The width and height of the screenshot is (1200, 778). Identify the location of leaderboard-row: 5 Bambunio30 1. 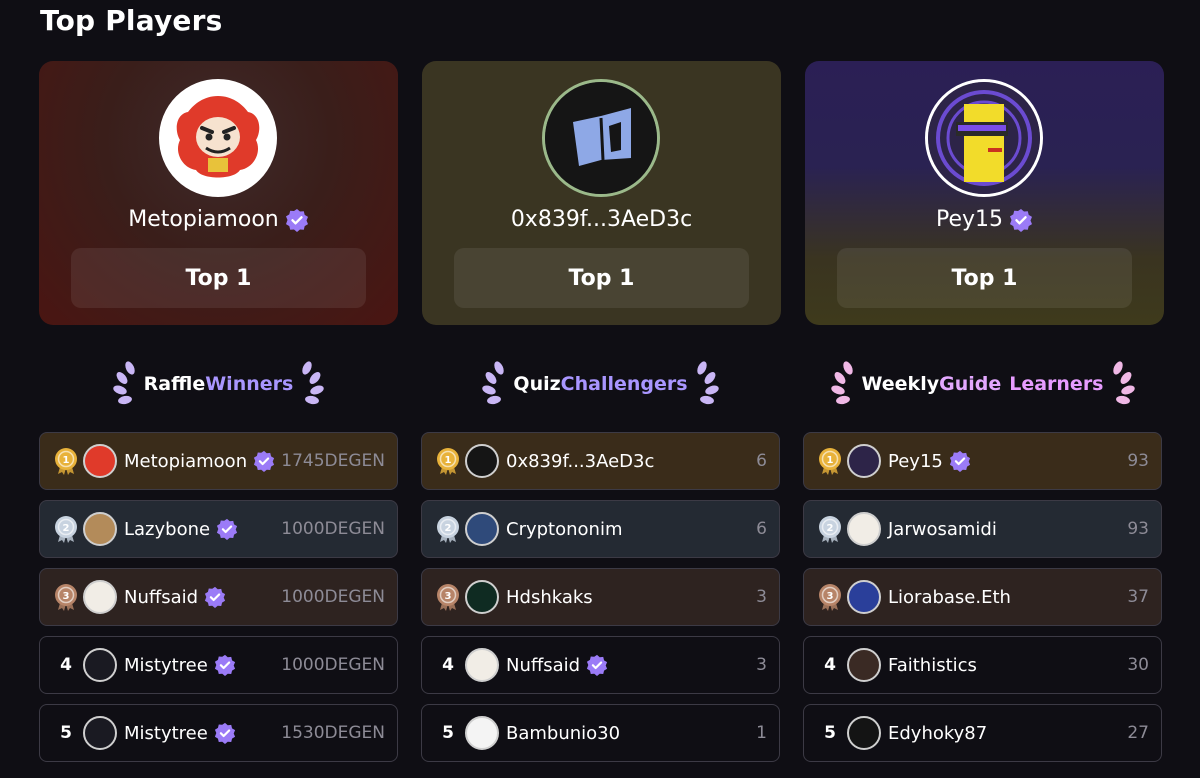
(600, 733).